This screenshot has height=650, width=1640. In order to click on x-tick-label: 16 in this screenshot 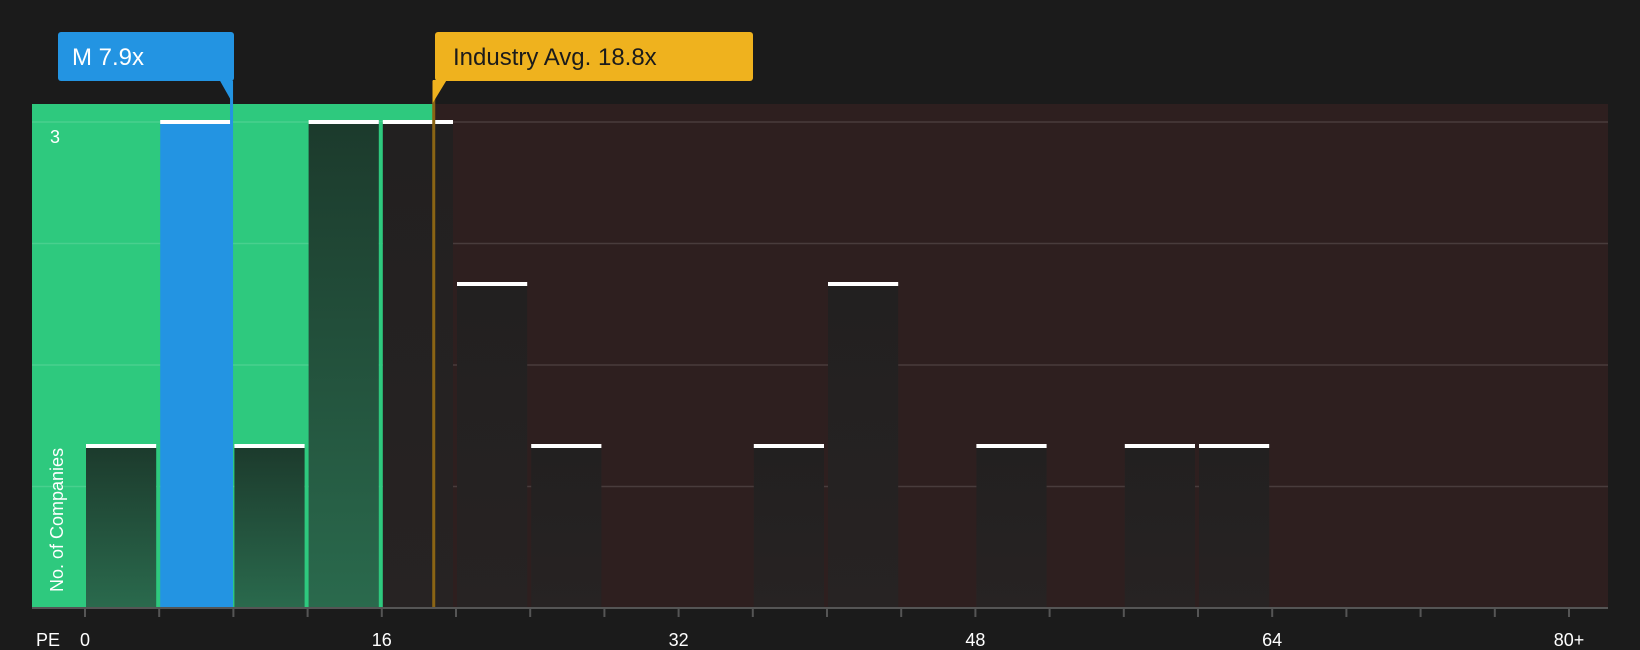, I will do `click(382, 640)`.